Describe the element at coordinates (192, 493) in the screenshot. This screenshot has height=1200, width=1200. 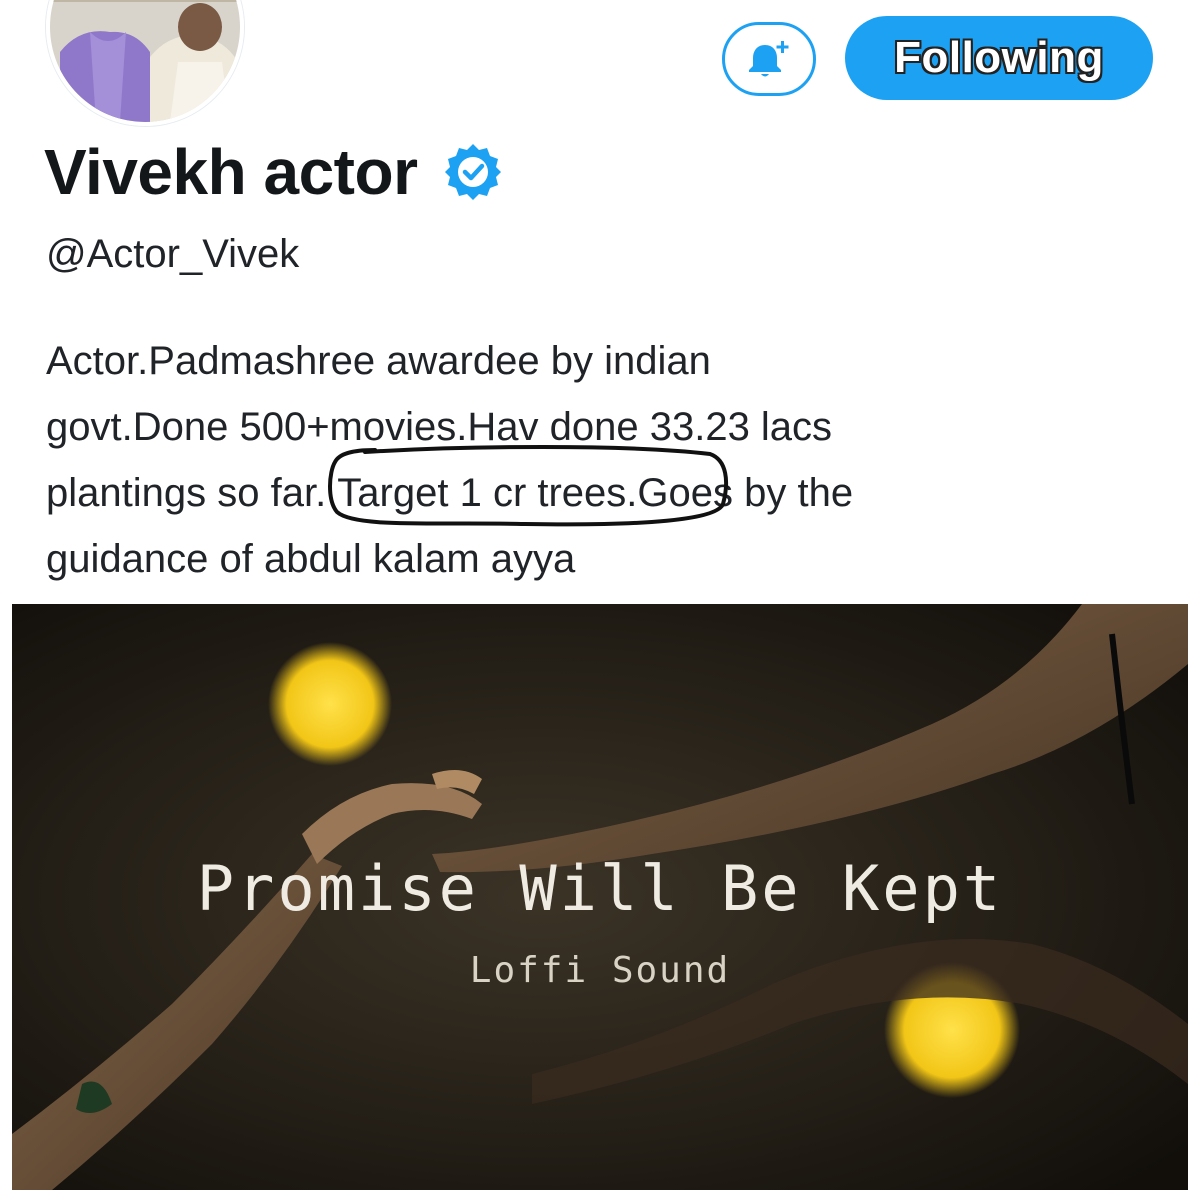
I see `bio-text: plantings so far.` at that location.